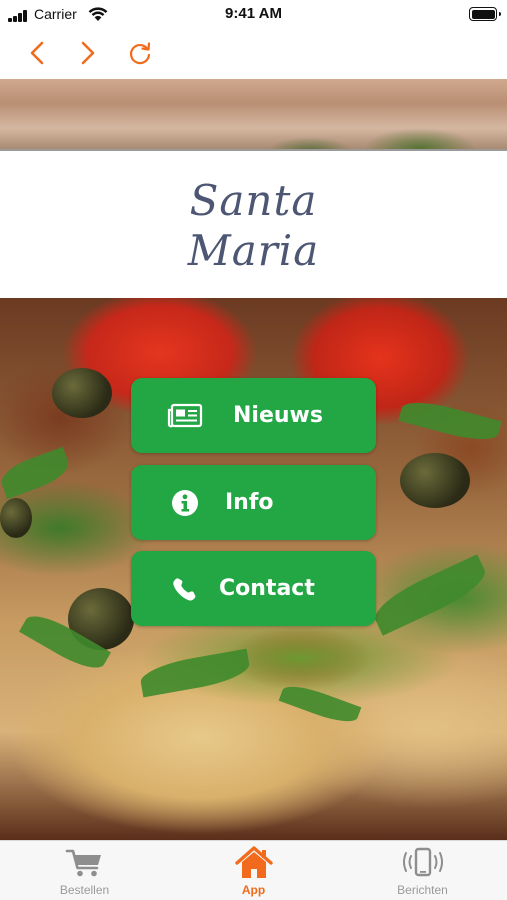 The height and width of the screenshot is (900, 507). Describe the element at coordinates (249, 502) in the screenshot. I see `info-label: Info` at that location.